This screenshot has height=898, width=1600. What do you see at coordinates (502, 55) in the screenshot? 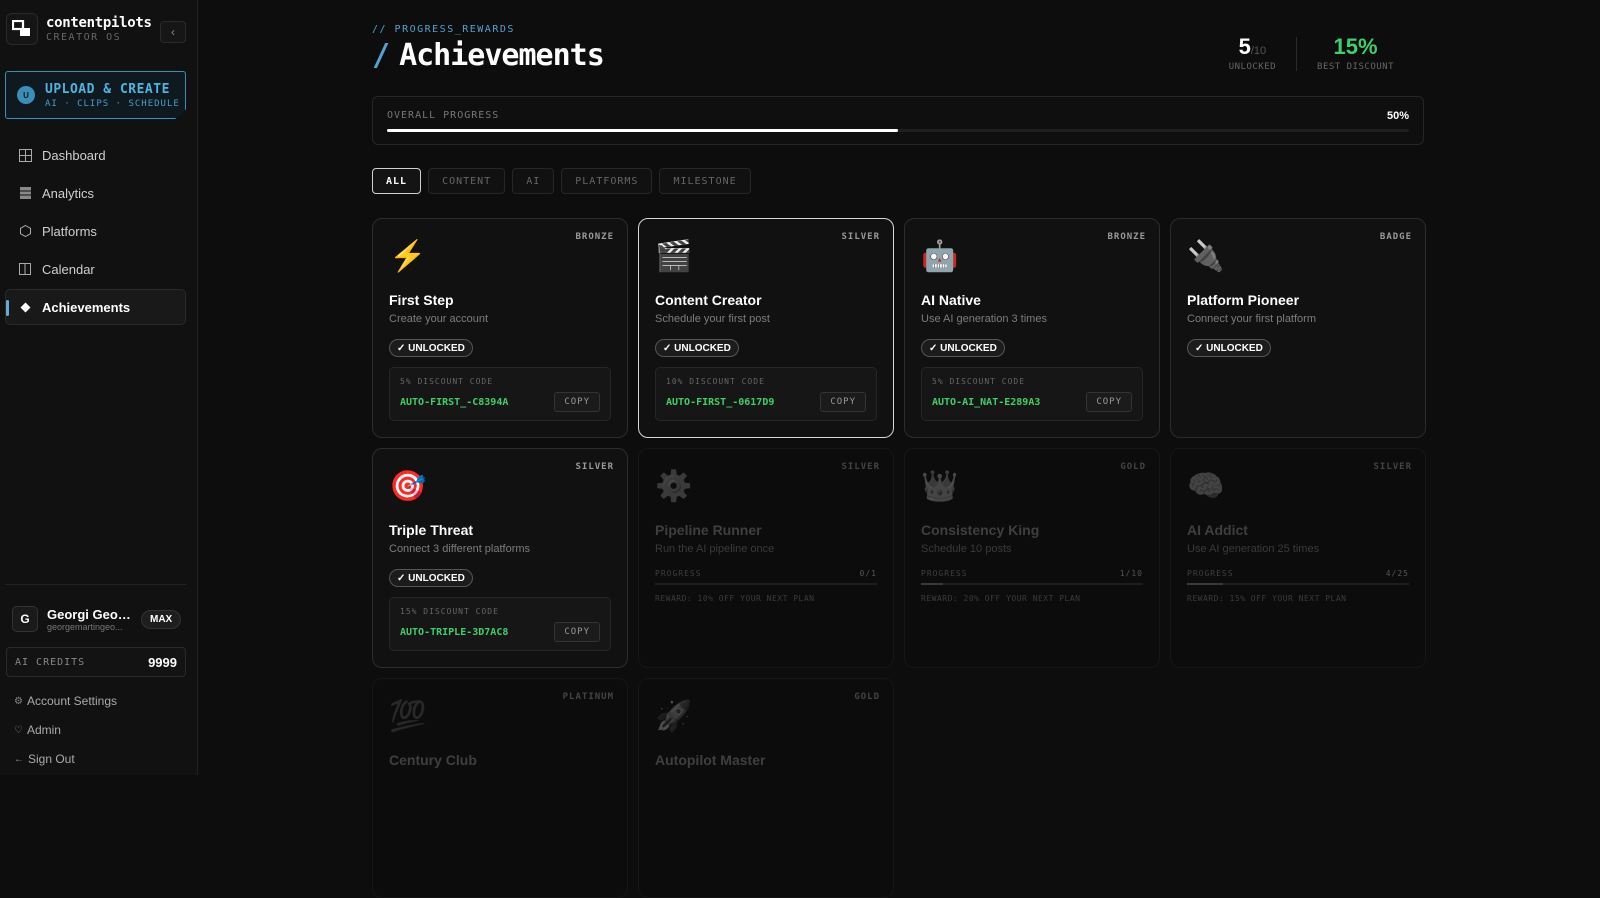
I see `page-title-text: Achievements` at bounding box center [502, 55].